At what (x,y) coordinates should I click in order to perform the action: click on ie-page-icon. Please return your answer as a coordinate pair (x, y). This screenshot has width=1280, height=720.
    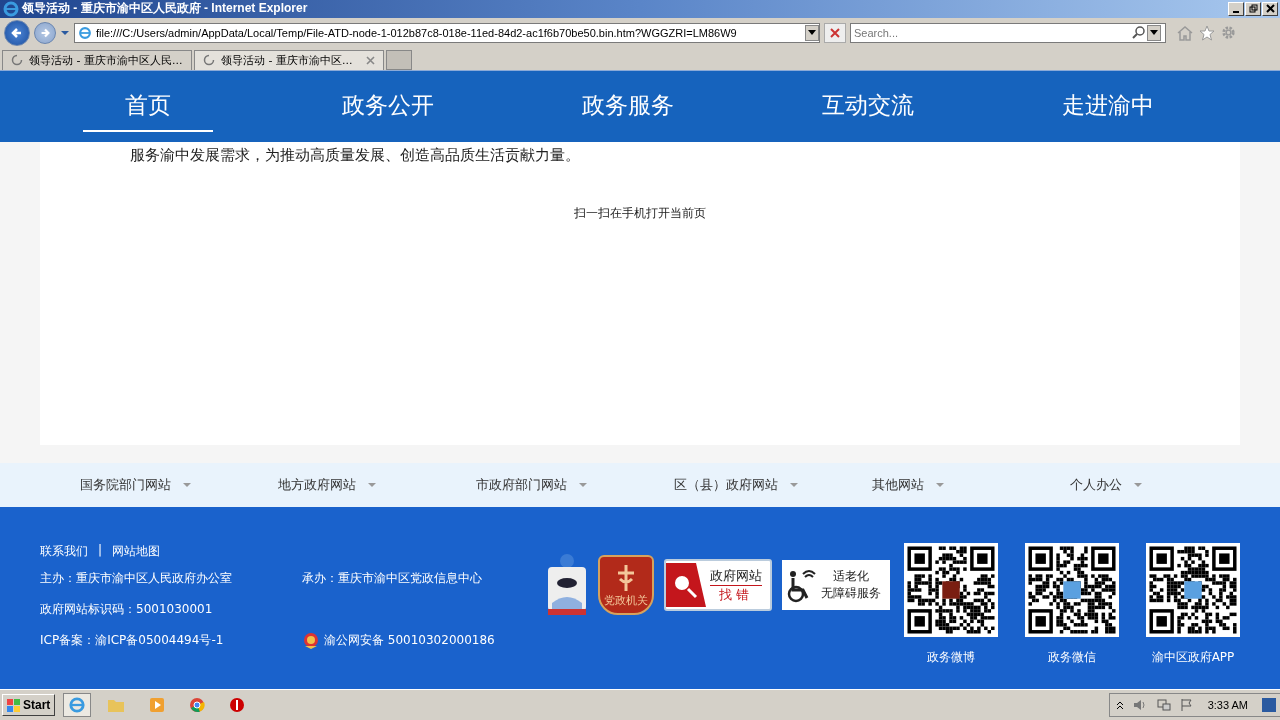
    Looking at the image, I should click on (85, 32).